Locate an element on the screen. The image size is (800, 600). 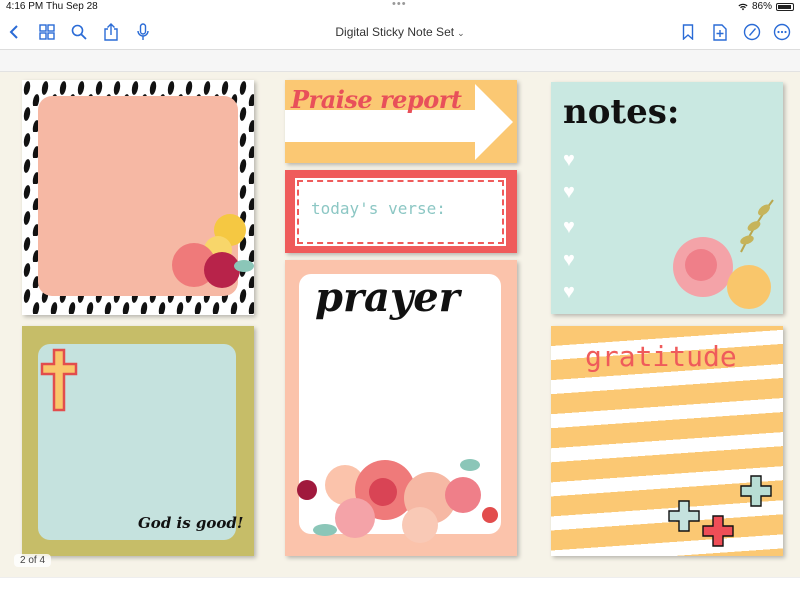
sticky-note-praise: Praise report is located at coordinates (401, 121).